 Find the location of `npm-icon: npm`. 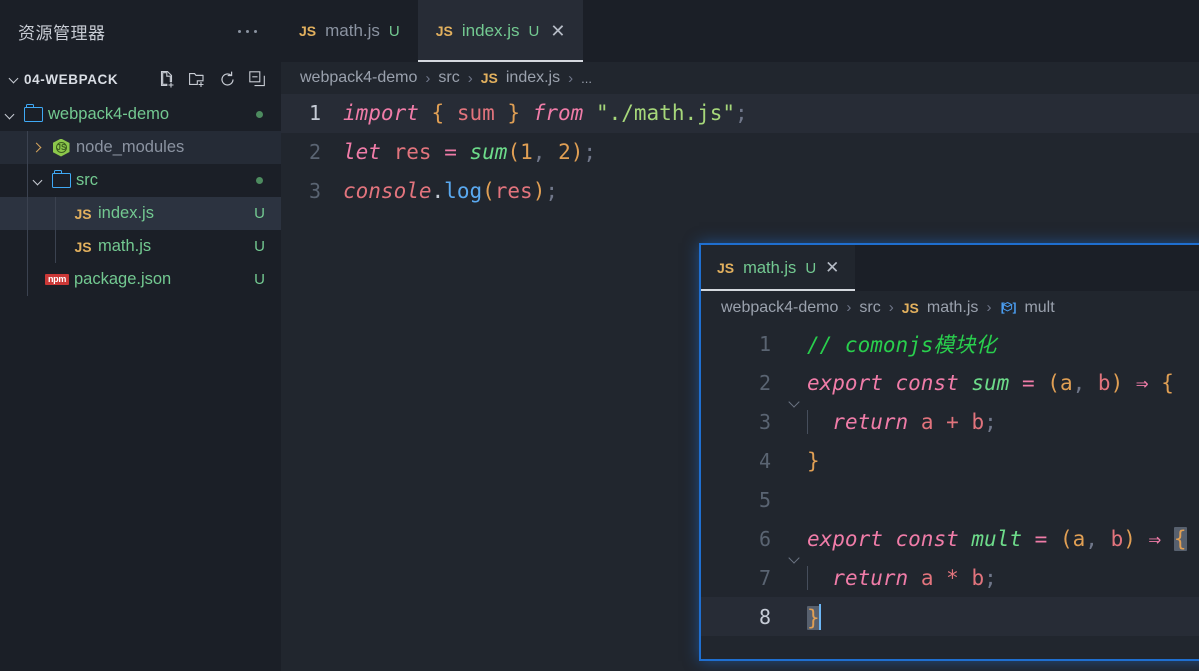

npm-icon: npm is located at coordinates (57, 279).